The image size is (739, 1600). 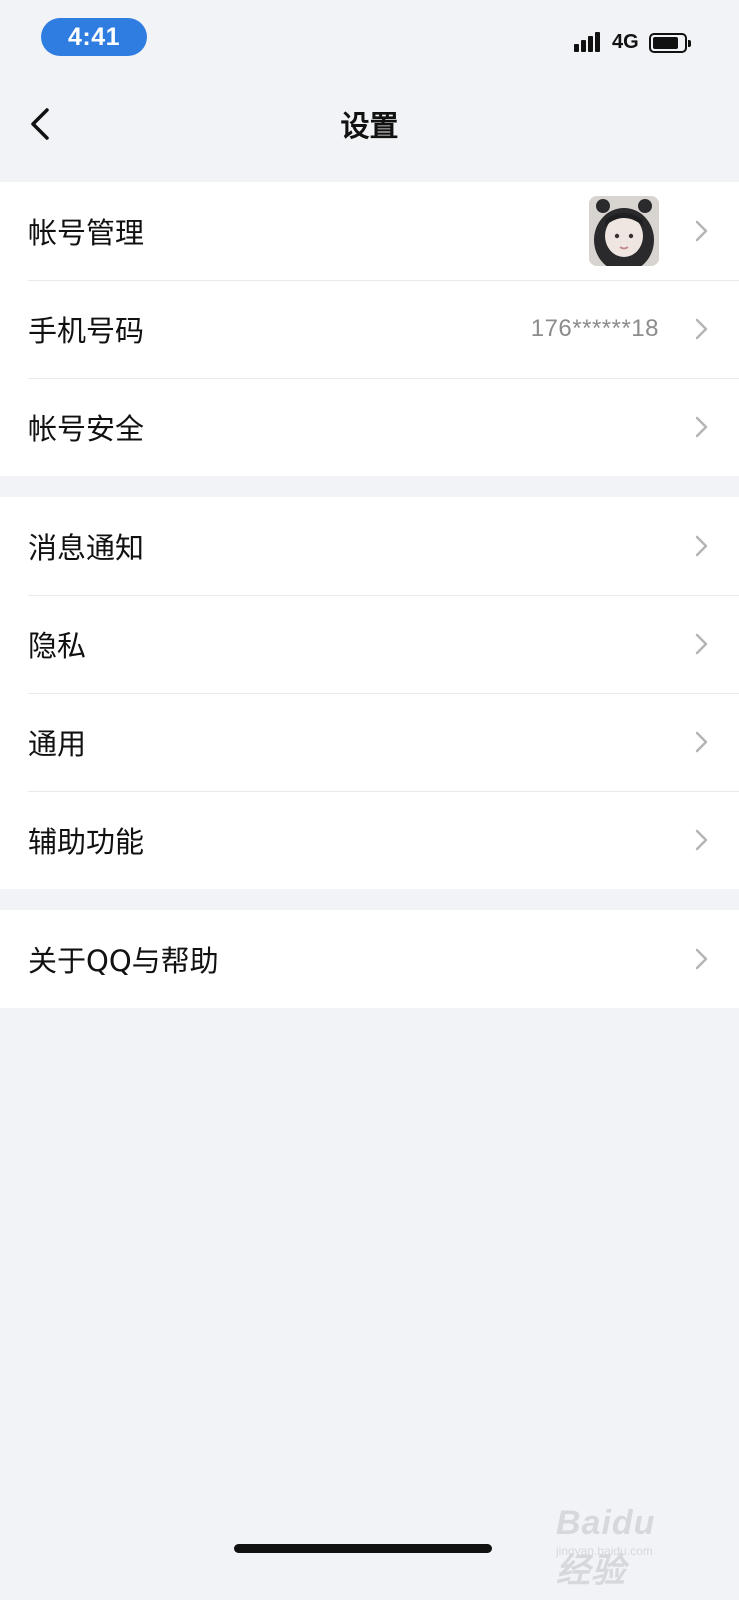 What do you see at coordinates (57, 646) in the screenshot?
I see `row-label: 隐私` at bounding box center [57, 646].